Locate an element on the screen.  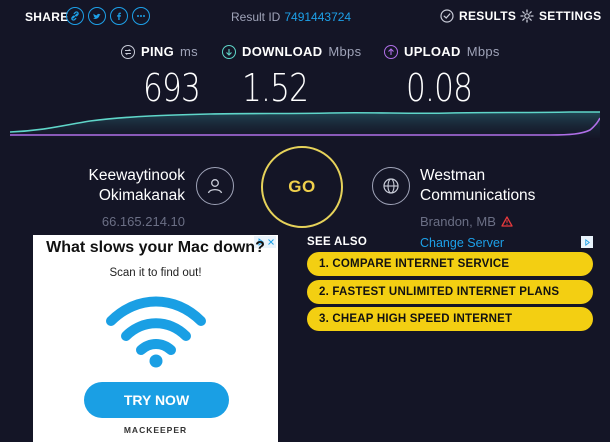
download-label: DOWNLOAD is located at coordinates (282, 51).